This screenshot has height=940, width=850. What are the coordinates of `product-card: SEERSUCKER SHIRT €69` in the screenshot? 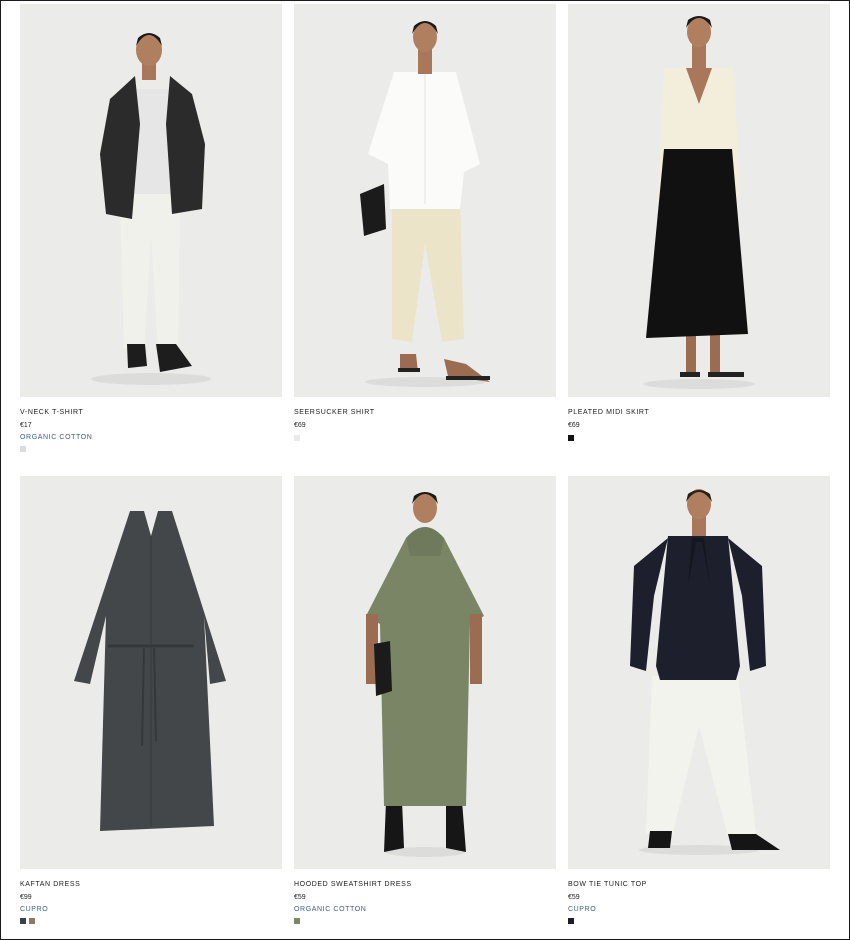 It's located at (425, 222).